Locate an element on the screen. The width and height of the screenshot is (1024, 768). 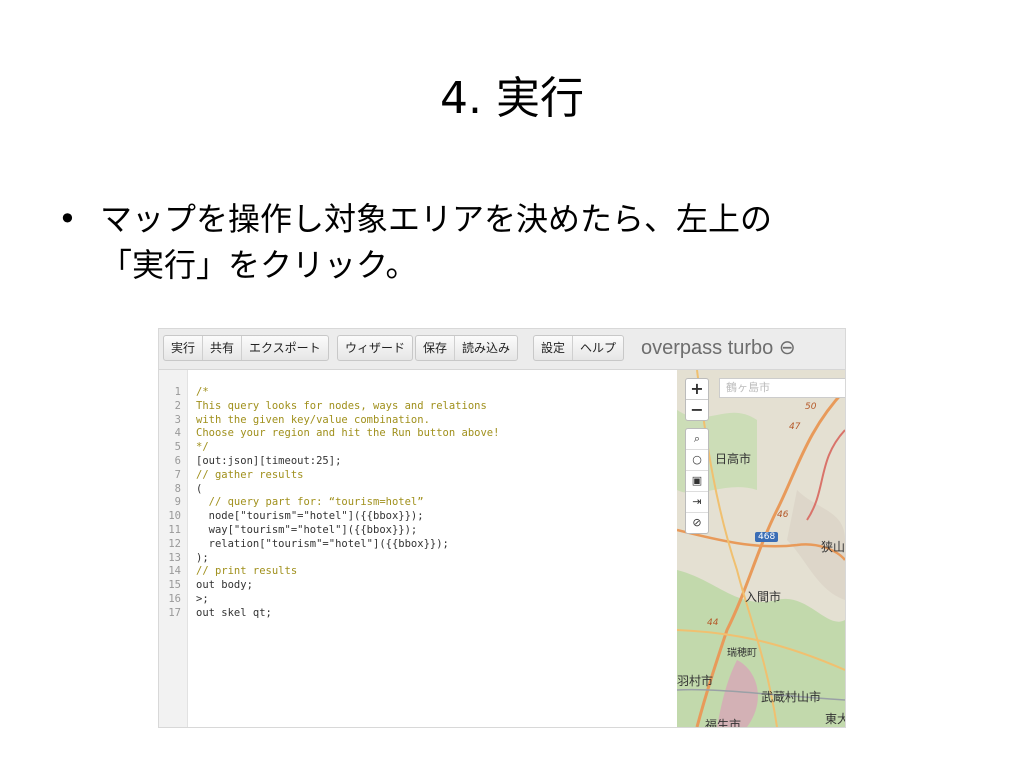
toolbar-group-wizard: ウィザード is located at coordinates (375, 348).